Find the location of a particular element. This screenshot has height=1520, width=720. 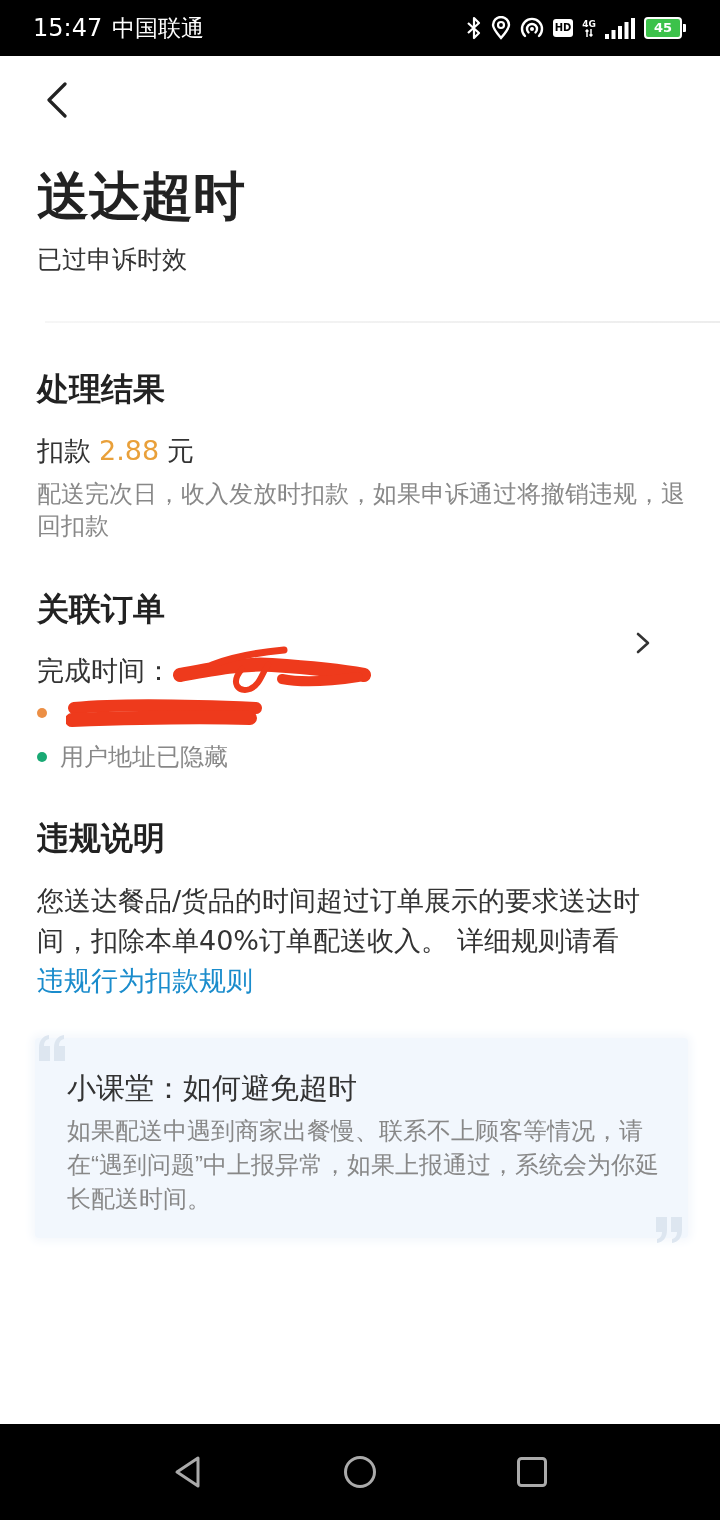

deduction-label: 扣款 is located at coordinates (64, 451).